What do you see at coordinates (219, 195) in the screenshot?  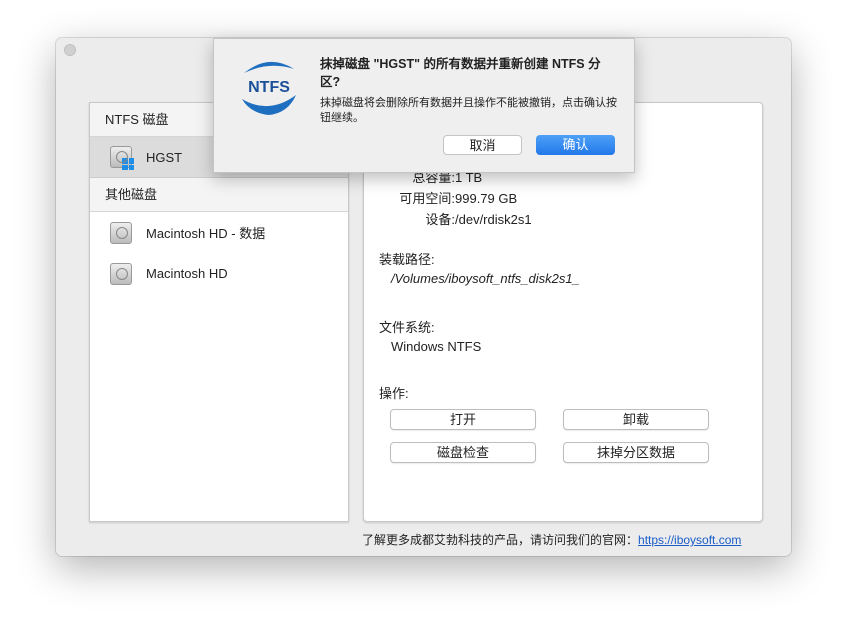 I see `other-disks-header: 其他磁盘` at bounding box center [219, 195].